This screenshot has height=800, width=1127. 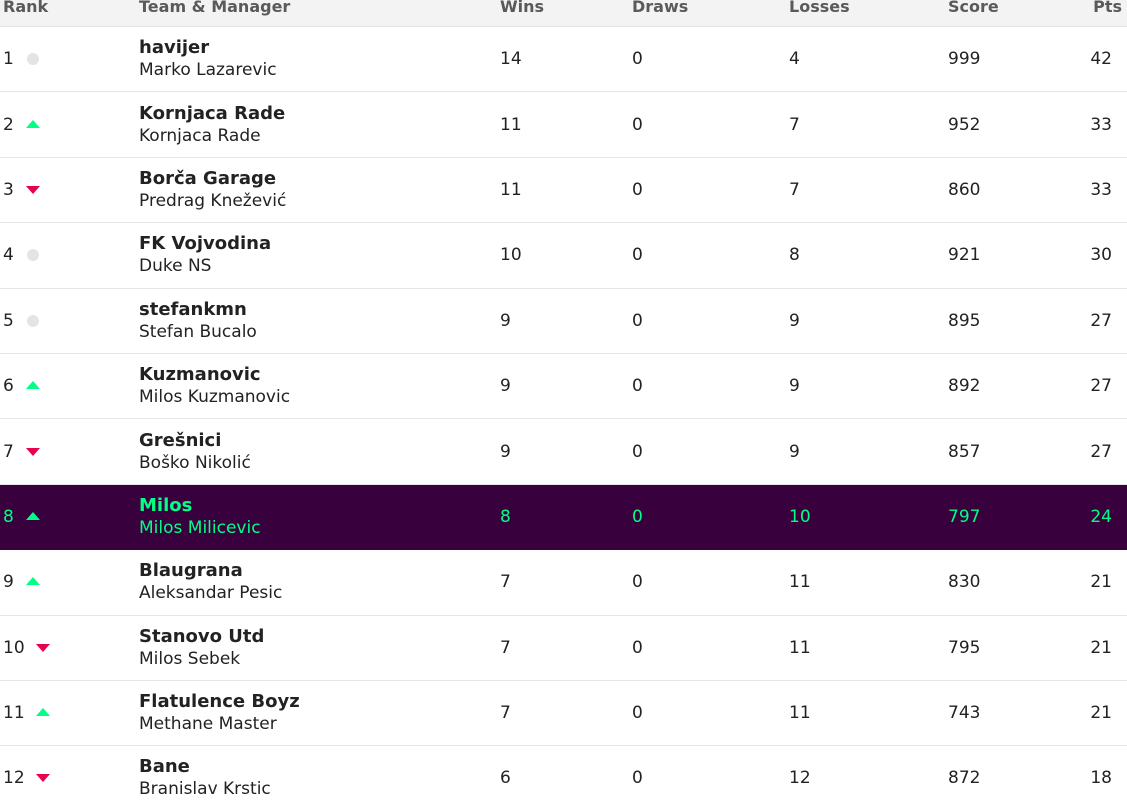 I want to click on score-value: 895, so click(x=964, y=320).